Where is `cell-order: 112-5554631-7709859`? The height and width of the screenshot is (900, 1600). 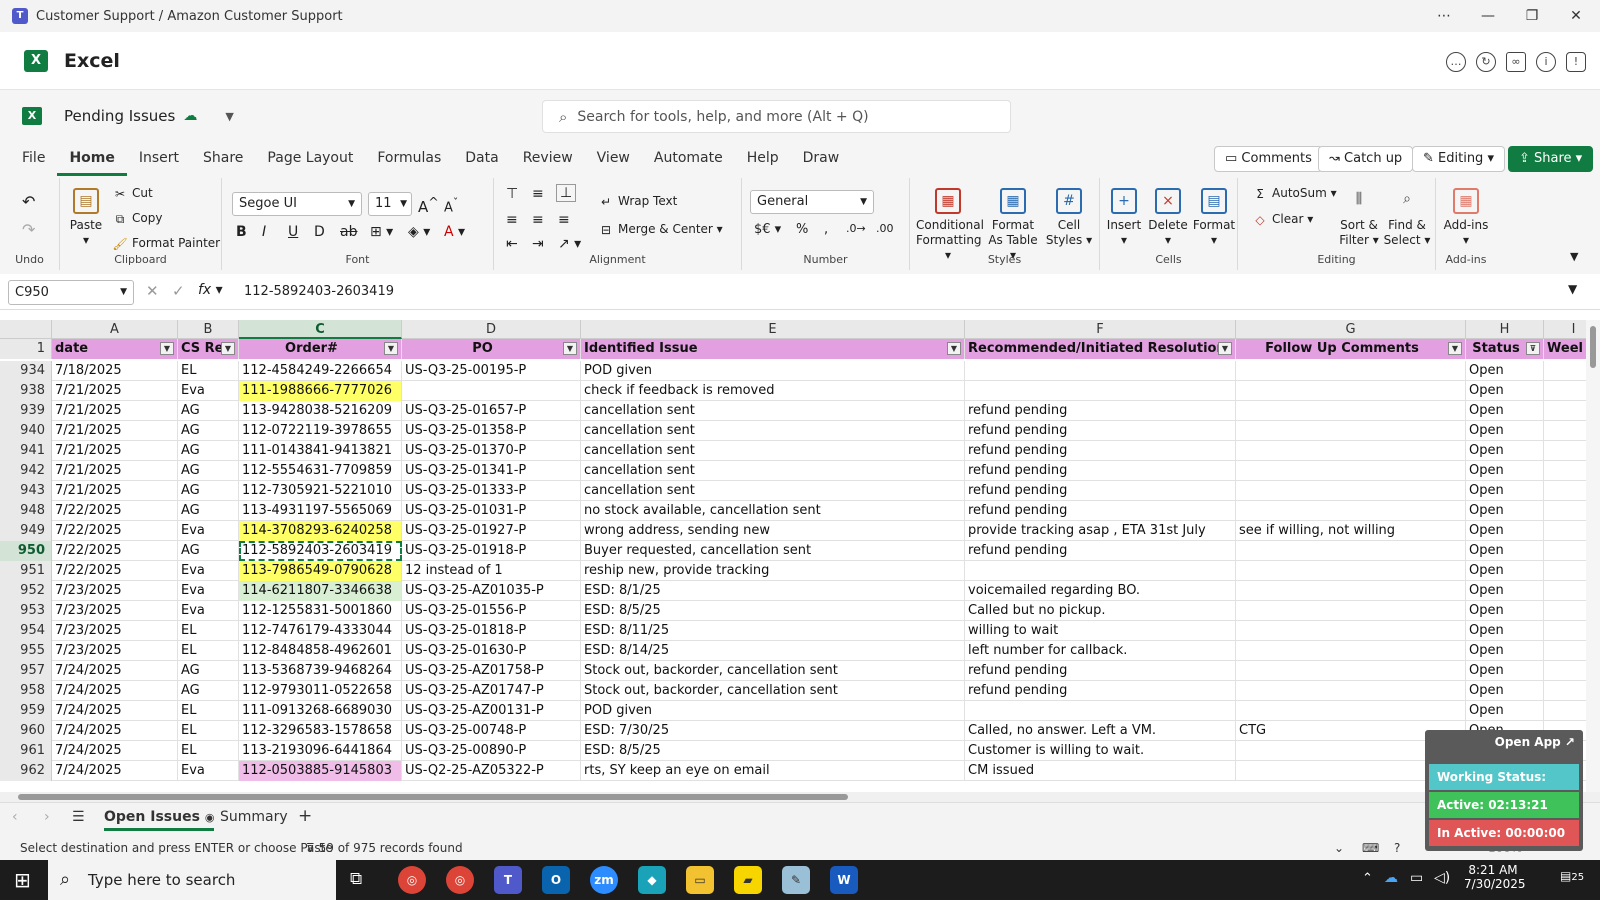 cell-order: 112-5554631-7709859 is located at coordinates (320, 471).